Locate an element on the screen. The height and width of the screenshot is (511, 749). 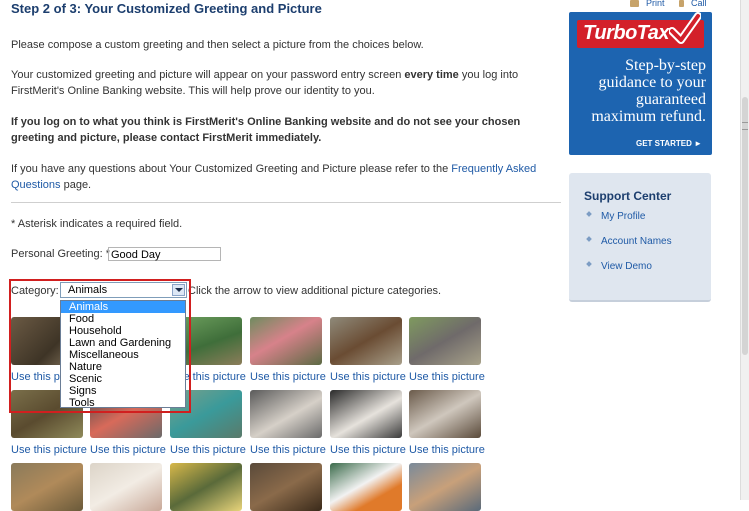
dropdown-option-signs: Signs is located at coordinates (123, 391).